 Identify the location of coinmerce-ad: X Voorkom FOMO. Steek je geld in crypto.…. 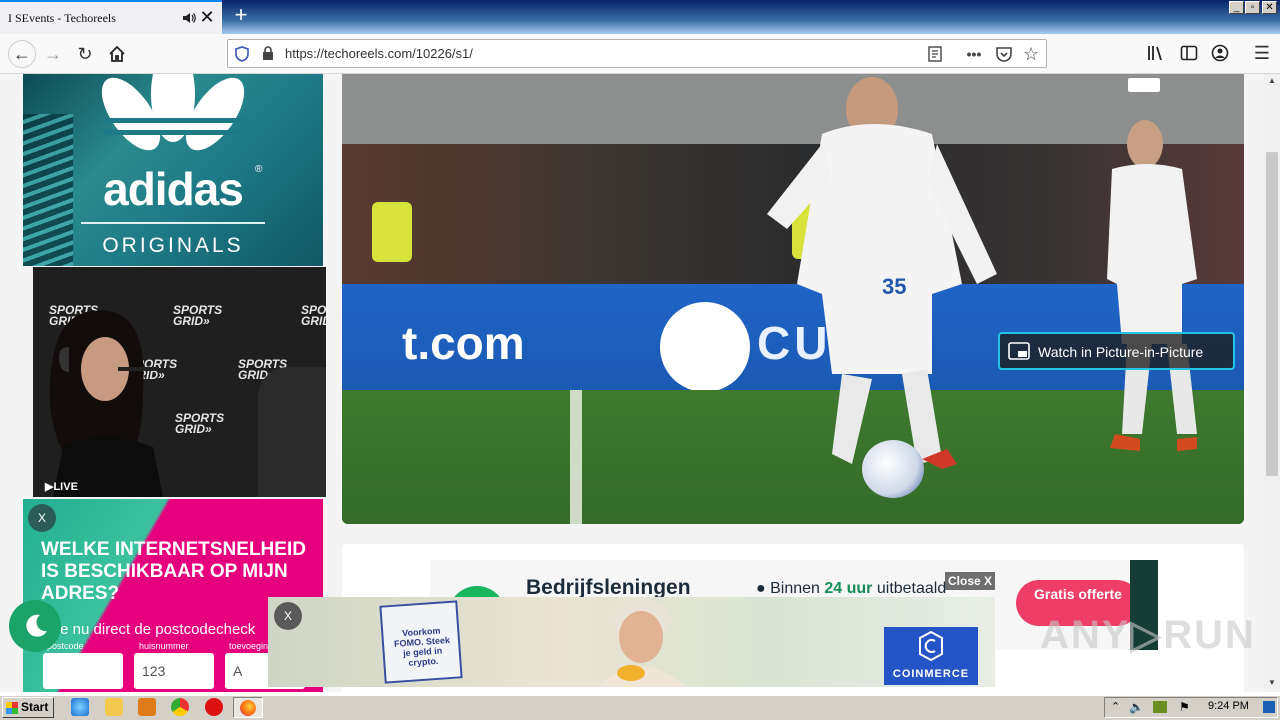
(631, 642).